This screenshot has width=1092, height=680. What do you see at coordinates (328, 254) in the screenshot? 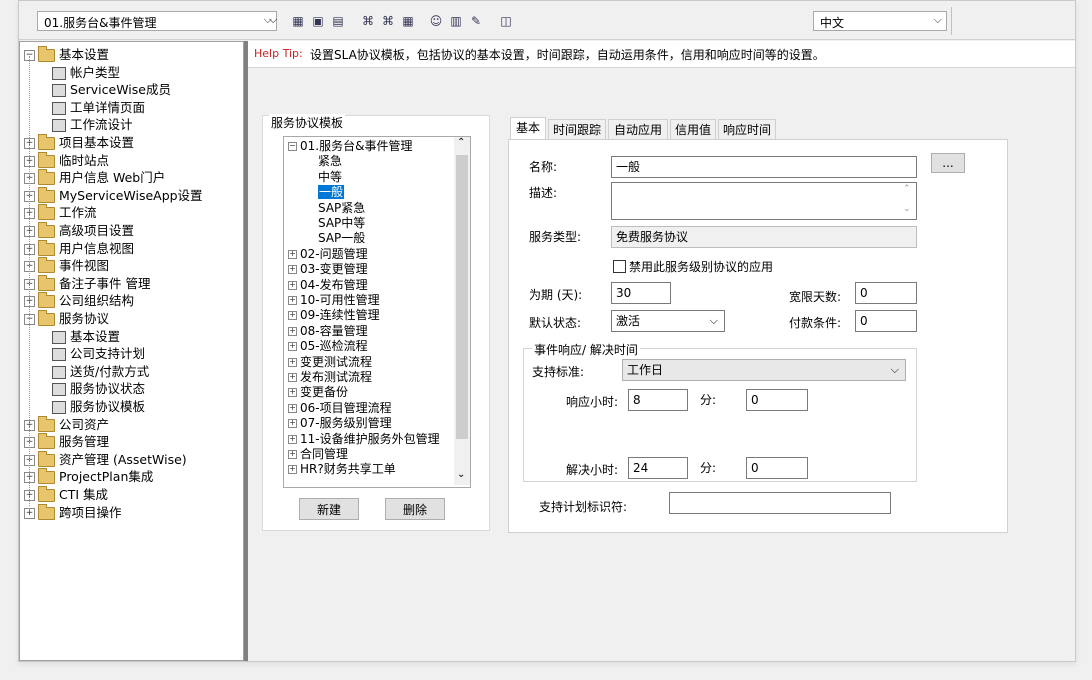
I see `template-group-item: +02-问题管理` at bounding box center [328, 254].